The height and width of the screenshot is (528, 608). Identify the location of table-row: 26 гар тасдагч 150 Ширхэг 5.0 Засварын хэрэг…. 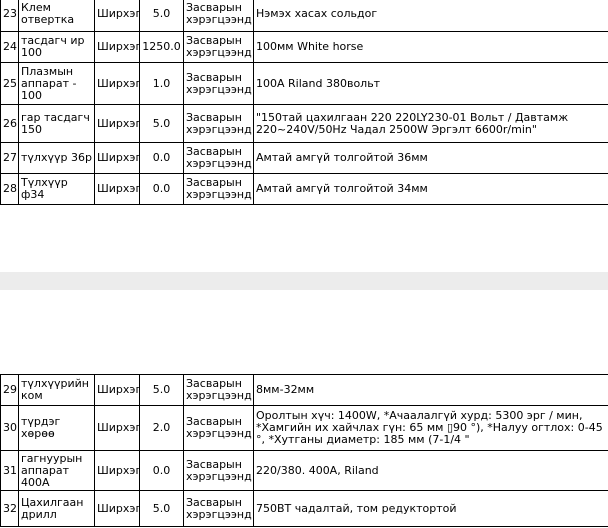
(304, 123).